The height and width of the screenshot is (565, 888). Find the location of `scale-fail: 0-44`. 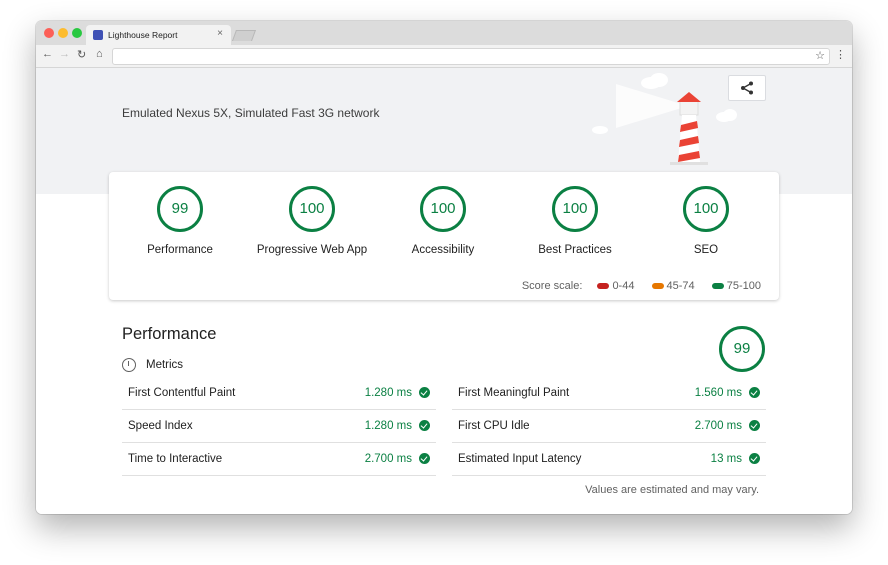

scale-fail: 0-44 is located at coordinates (615, 286).